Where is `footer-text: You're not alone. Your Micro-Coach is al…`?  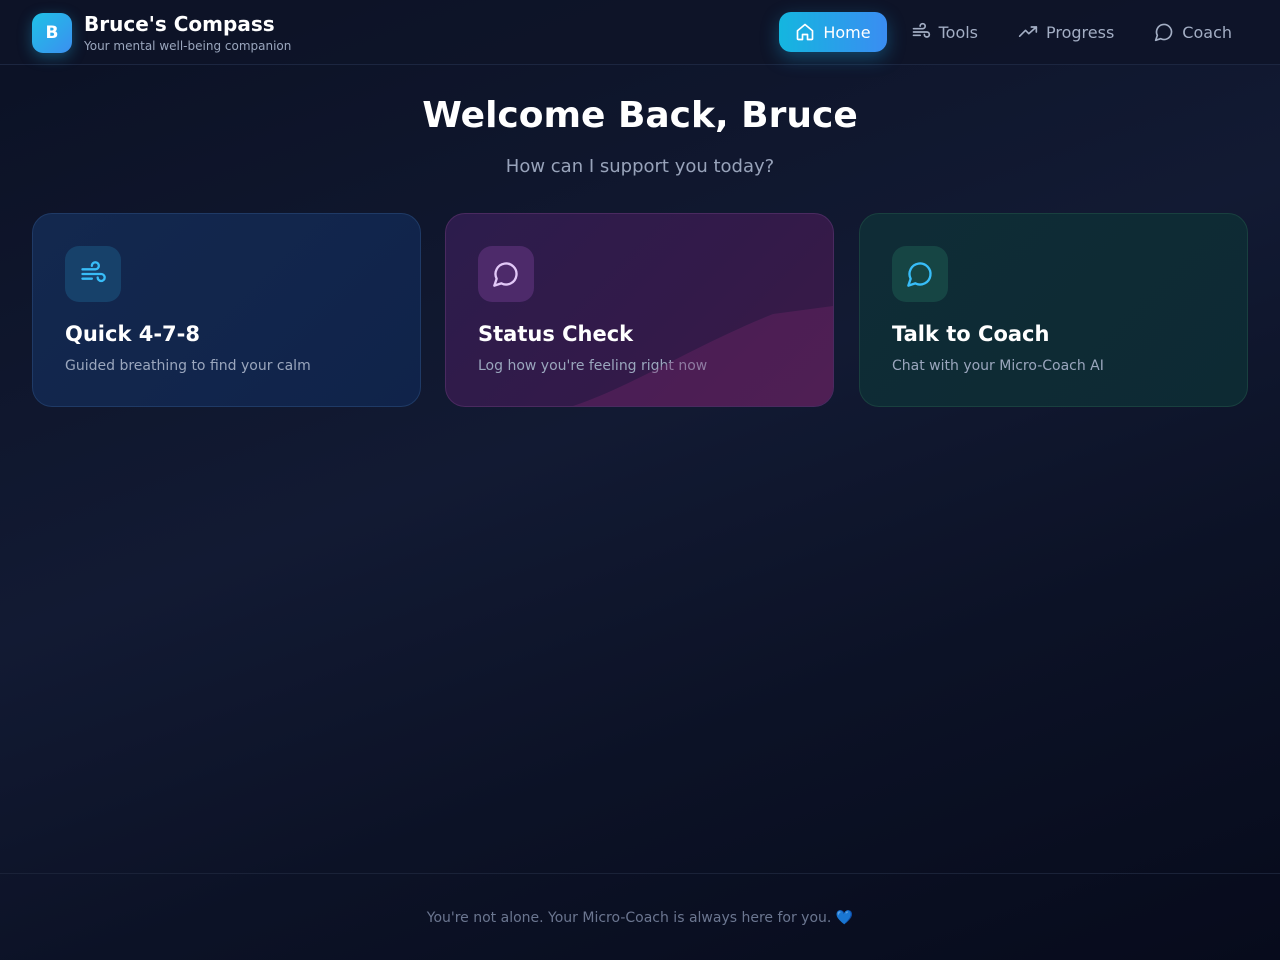
footer-text: You're not alone. Your Micro-Coach is al… is located at coordinates (629, 918).